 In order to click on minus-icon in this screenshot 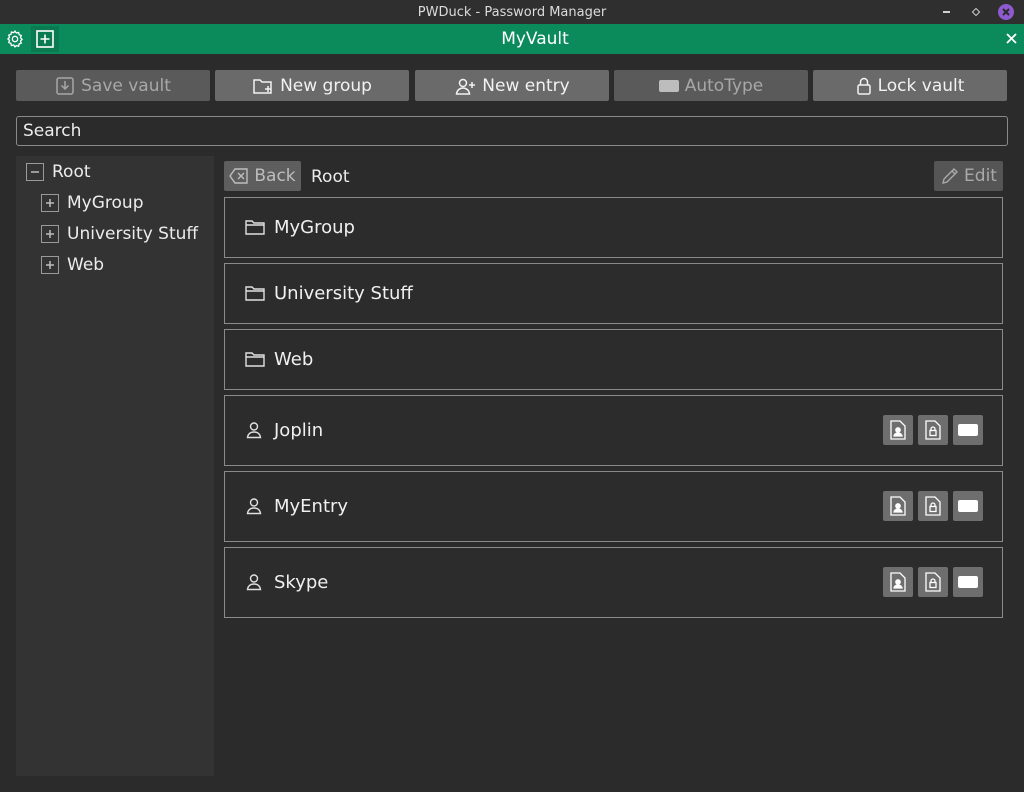, I will do `click(35, 172)`.